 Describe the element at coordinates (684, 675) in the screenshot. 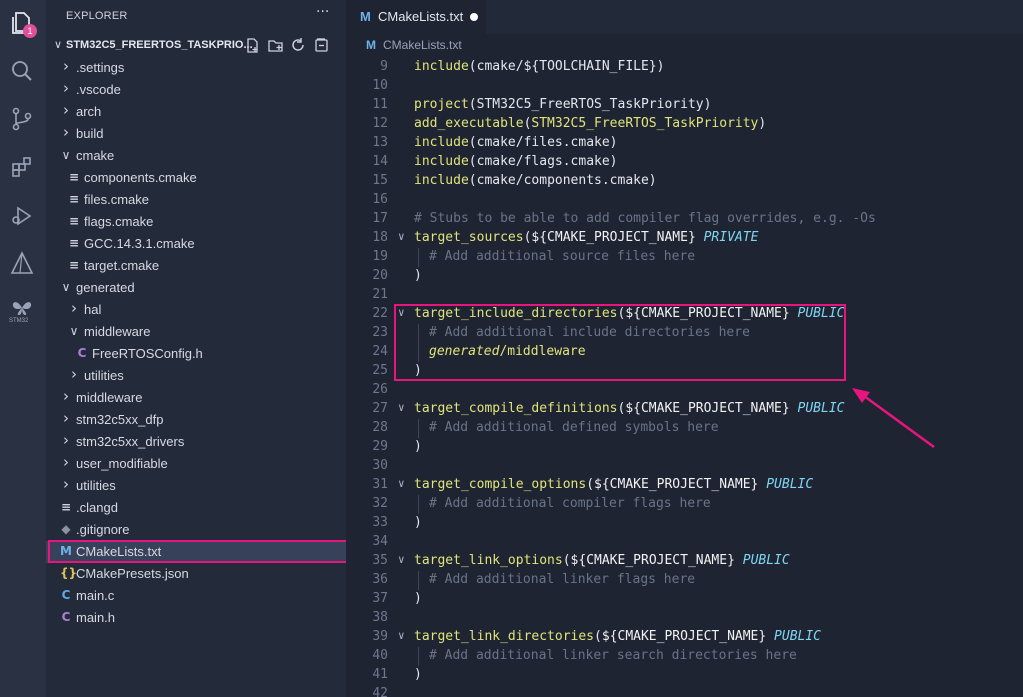

I see `code-line: 41)` at that location.